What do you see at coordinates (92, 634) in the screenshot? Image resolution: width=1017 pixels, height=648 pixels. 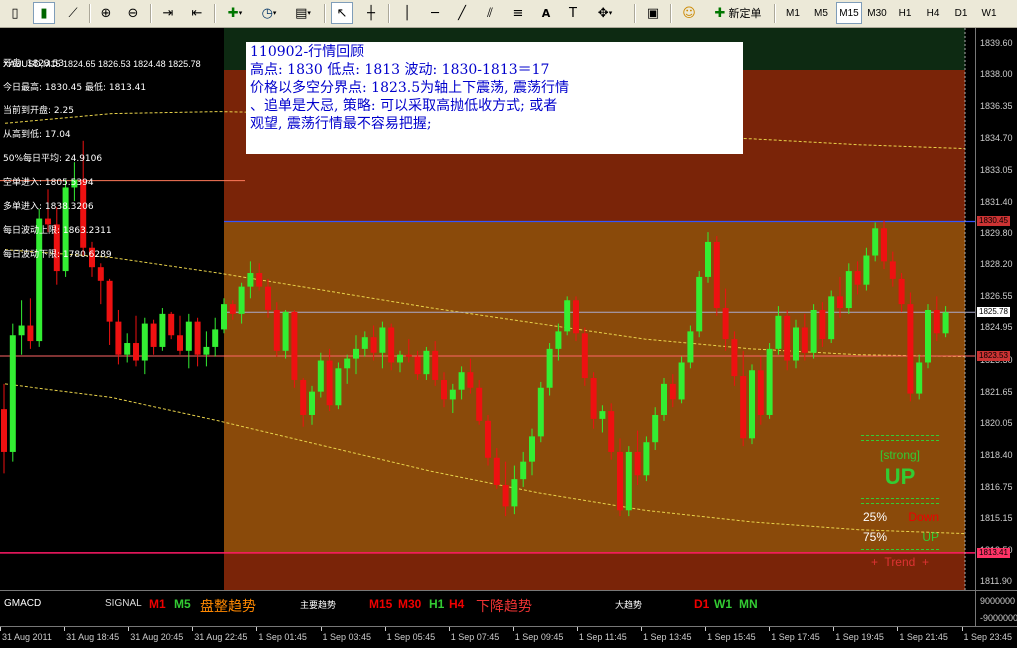 I see `time-tick-label: 31 Aug 18:45` at bounding box center [92, 634].